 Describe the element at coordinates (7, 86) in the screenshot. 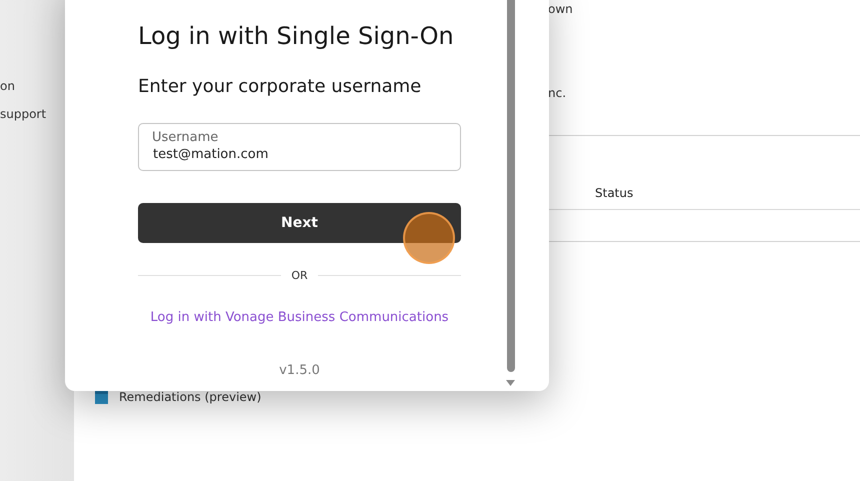

I see `sidebar-item: on` at that location.